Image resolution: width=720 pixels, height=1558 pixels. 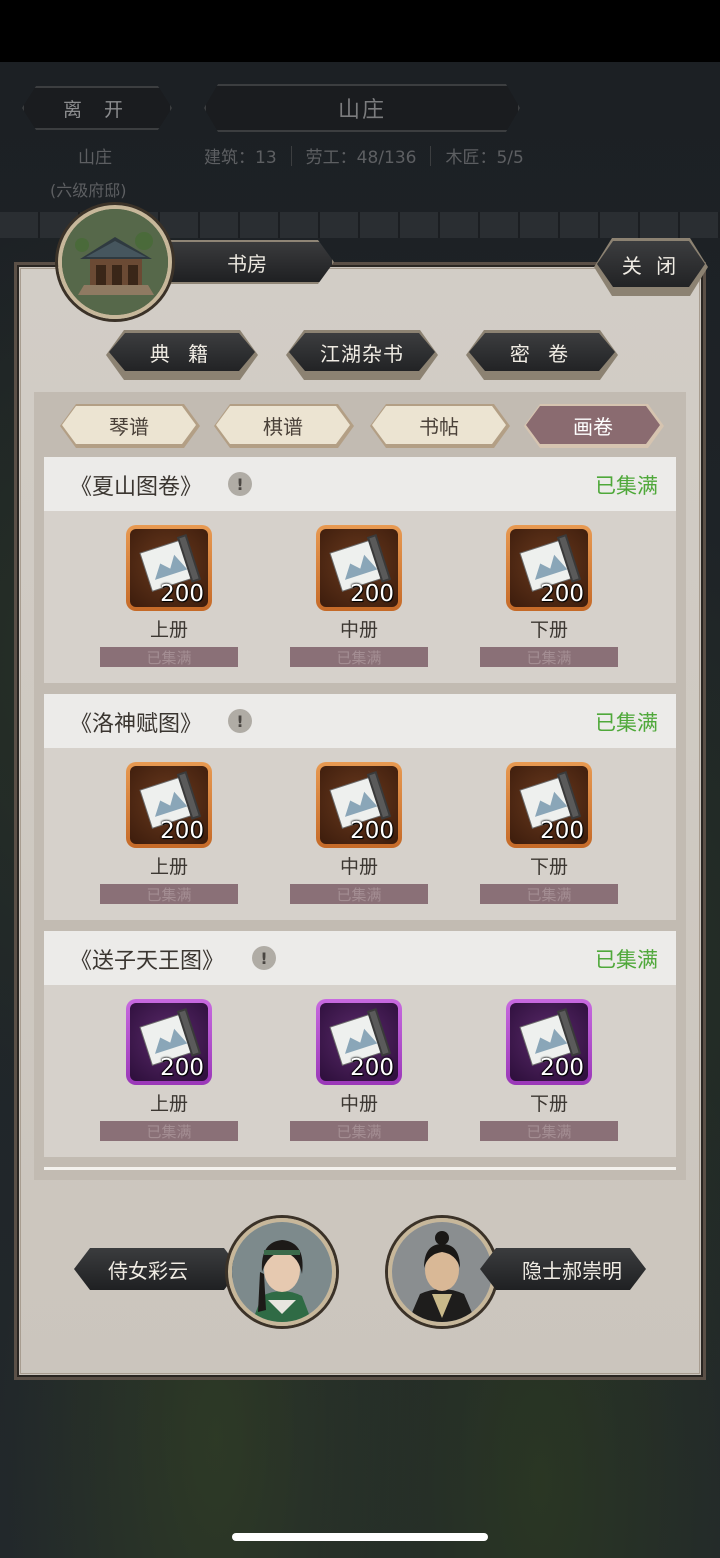 What do you see at coordinates (136, 724) in the screenshot?
I see `collection-title: 《洛神赋图》` at bounding box center [136, 724].